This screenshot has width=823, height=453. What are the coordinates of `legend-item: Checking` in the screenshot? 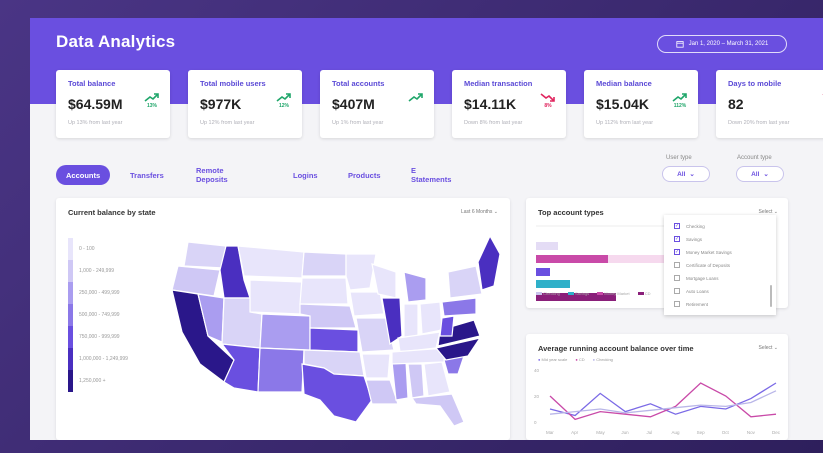 It's located at (548, 293).